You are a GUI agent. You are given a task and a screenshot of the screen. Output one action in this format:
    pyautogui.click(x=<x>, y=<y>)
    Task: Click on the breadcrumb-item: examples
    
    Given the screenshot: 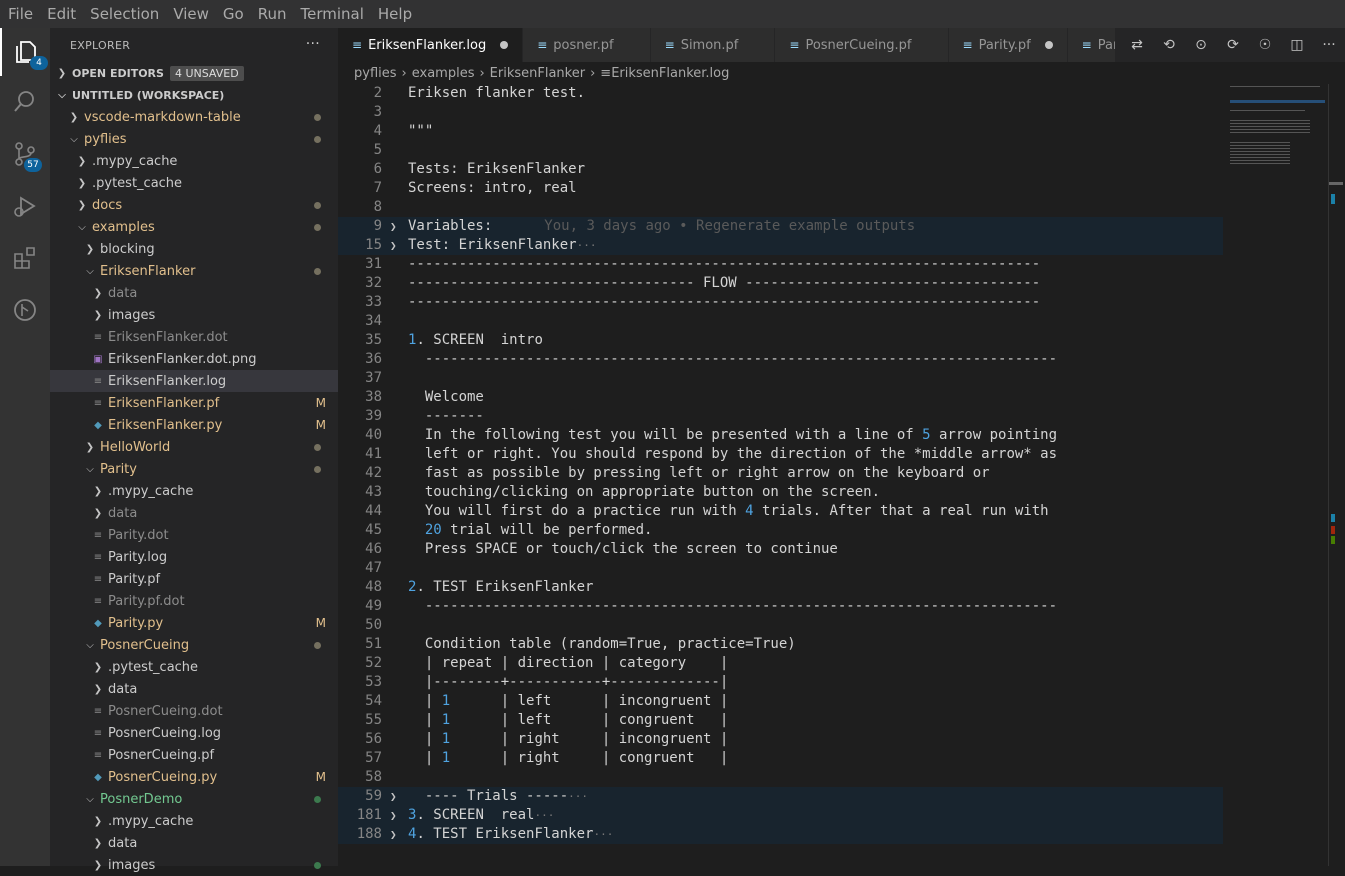 What is the action you would take?
    pyautogui.click(x=443, y=73)
    